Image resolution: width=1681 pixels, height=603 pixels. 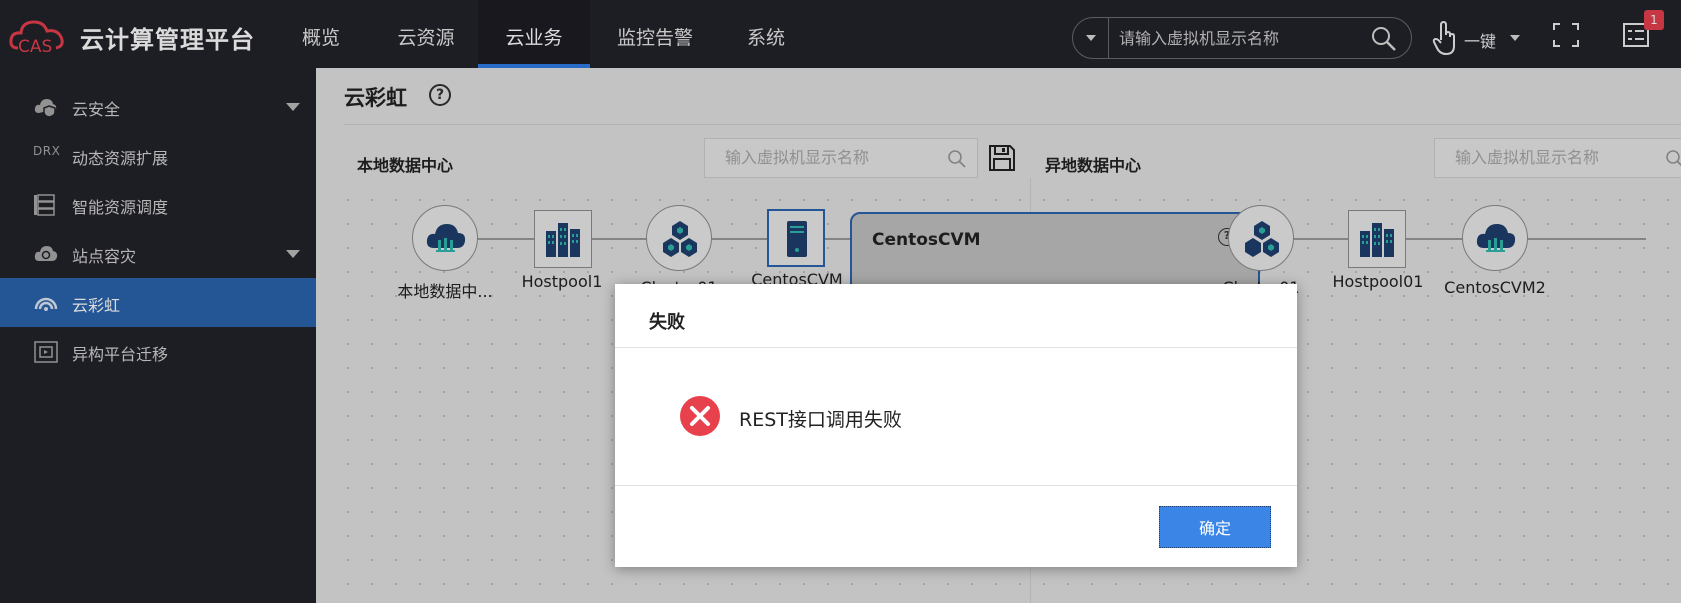 I want to click on error-x-icon, so click(x=700, y=416).